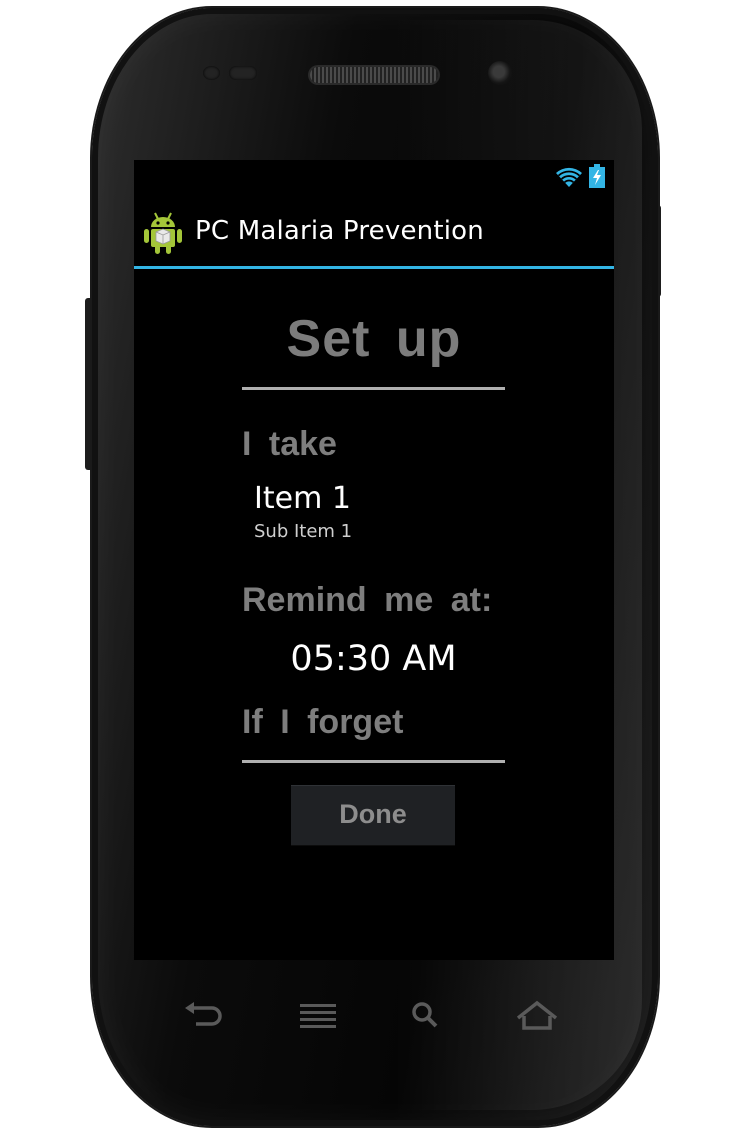  I want to click on forget-label: If I forget, so click(323, 722).